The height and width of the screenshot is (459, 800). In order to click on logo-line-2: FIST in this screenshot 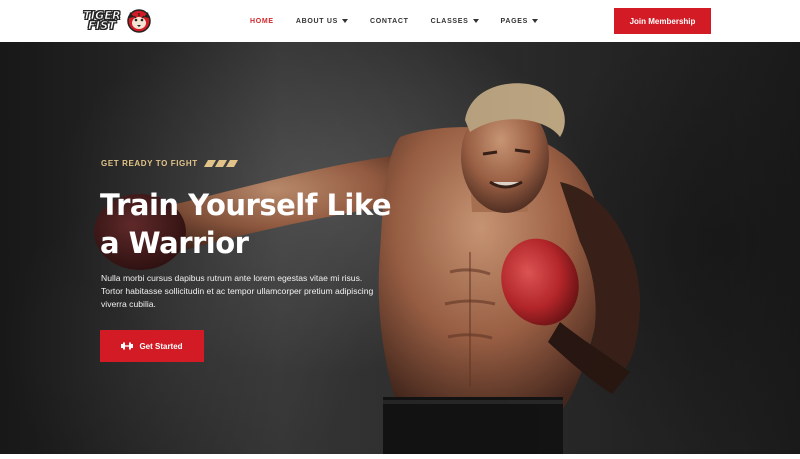, I will do `click(102, 25)`.